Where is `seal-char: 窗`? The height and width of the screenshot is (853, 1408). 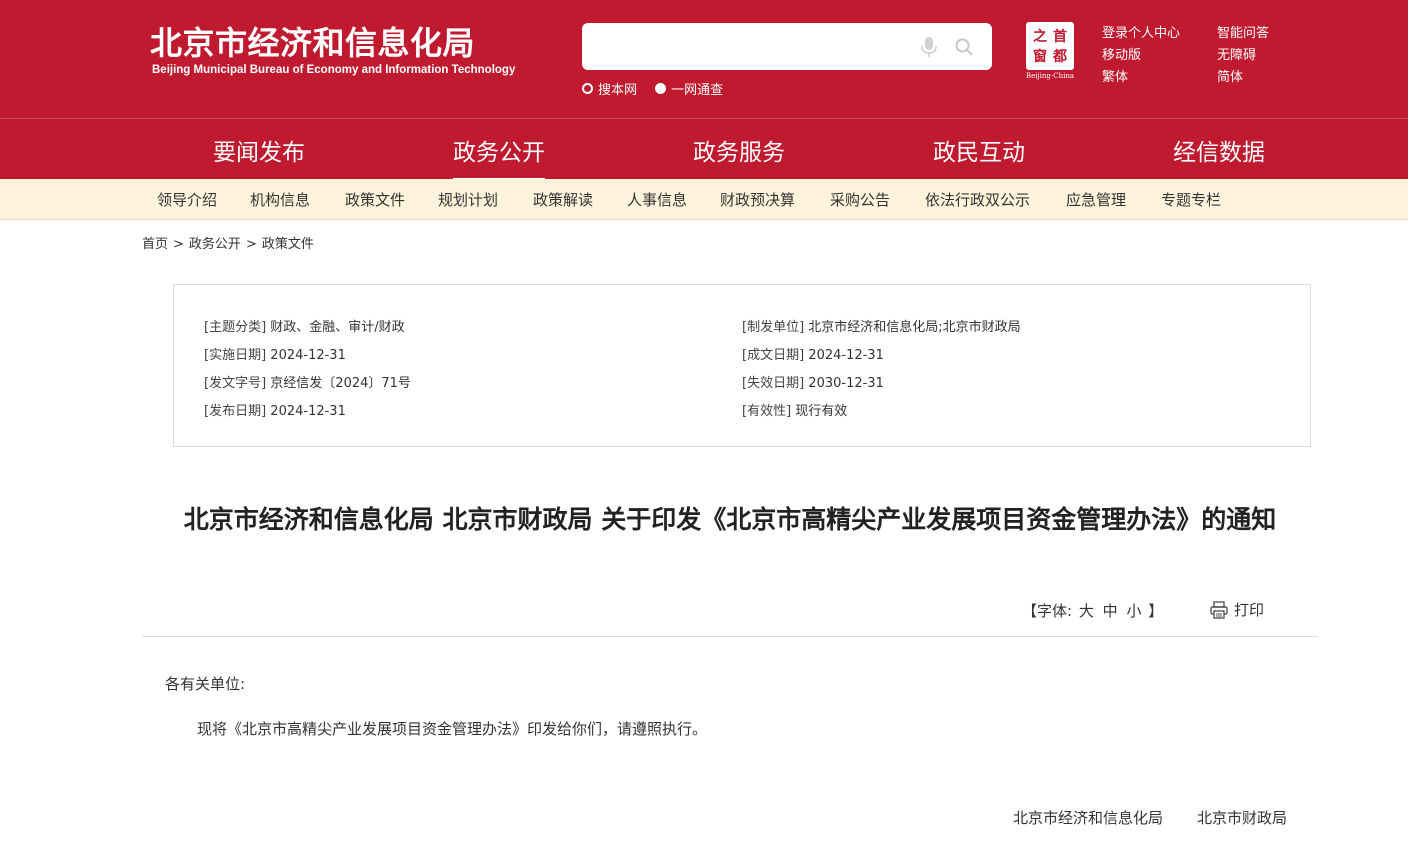 seal-char: 窗 is located at coordinates (1040, 57).